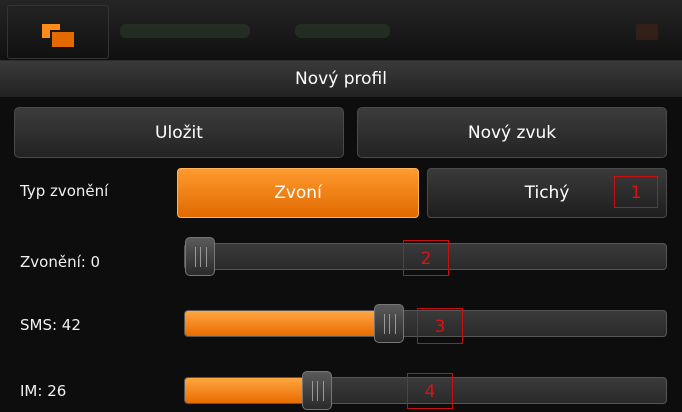 Image resolution: width=682 pixels, height=412 pixels. I want to click on windows-stack-icon, so click(58, 35).